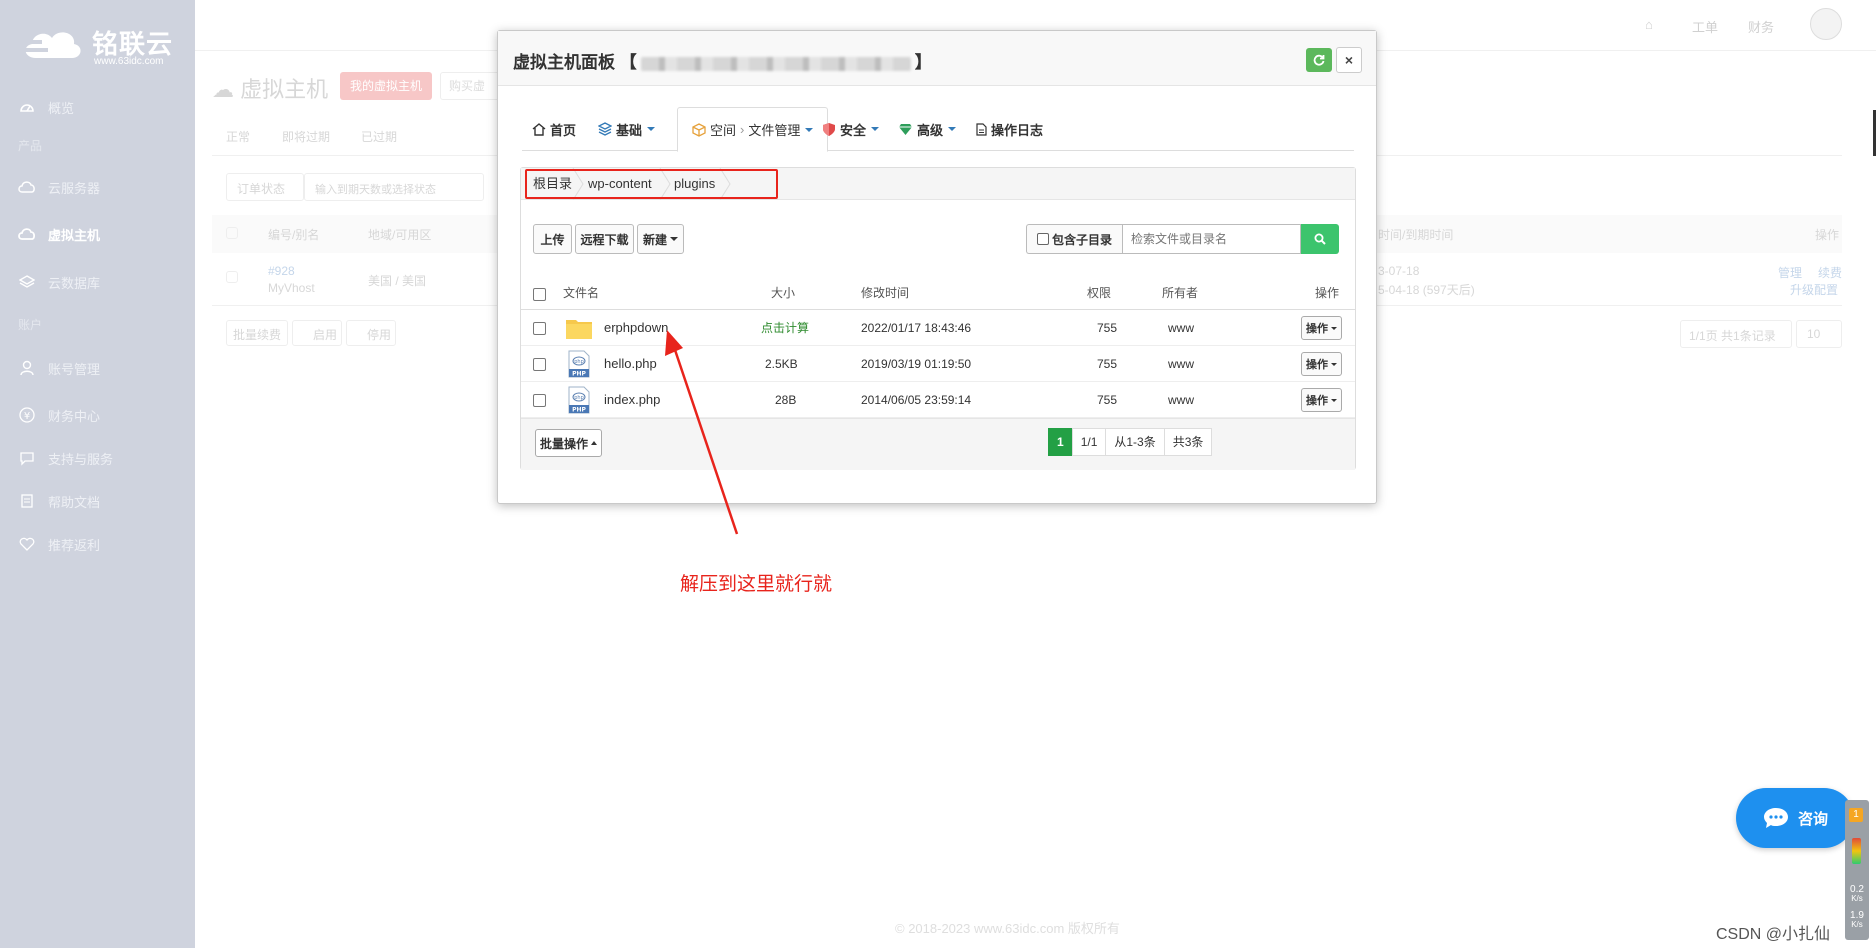  What do you see at coordinates (581, 293) in the screenshot?
I see `col-filename: 文件名` at bounding box center [581, 293].